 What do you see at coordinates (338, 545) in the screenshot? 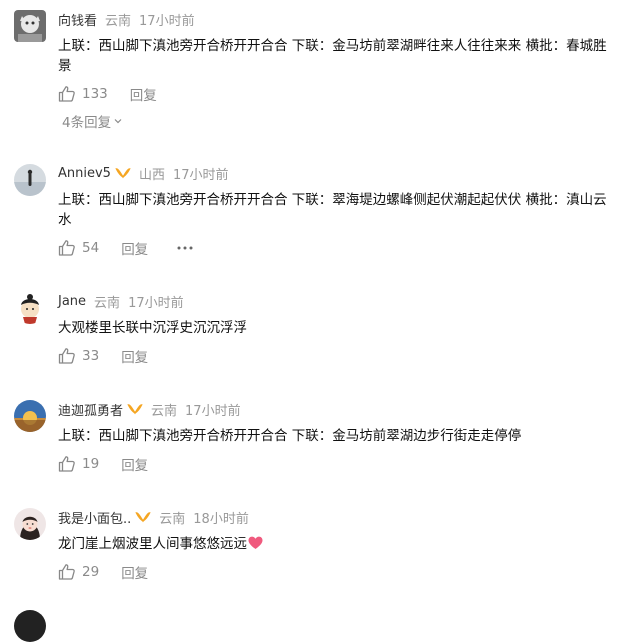
I see `comment-text-row: 龙门崖上烟波里人间事悠悠远远` at bounding box center [338, 545].